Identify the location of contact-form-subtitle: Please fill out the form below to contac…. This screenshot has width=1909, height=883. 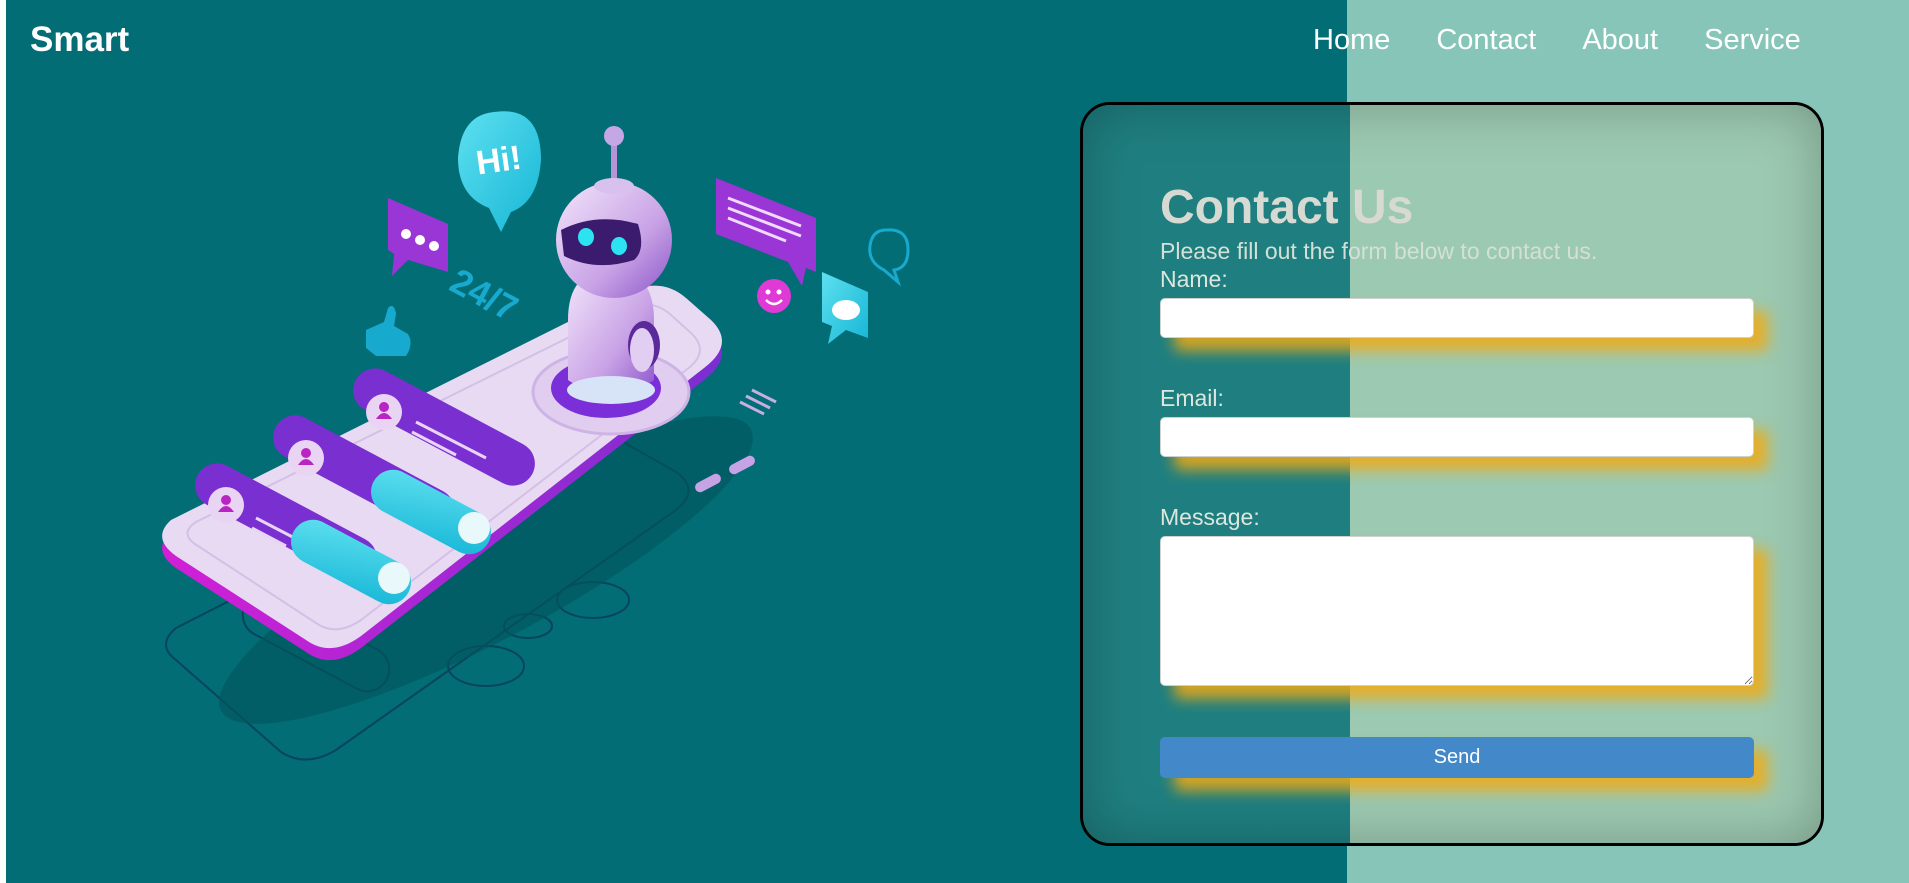
(1379, 251).